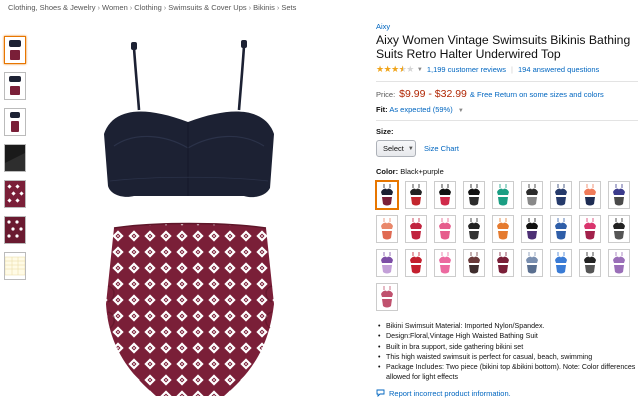  I want to click on size-row: Select ▼ Size Chart, so click(507, 148).